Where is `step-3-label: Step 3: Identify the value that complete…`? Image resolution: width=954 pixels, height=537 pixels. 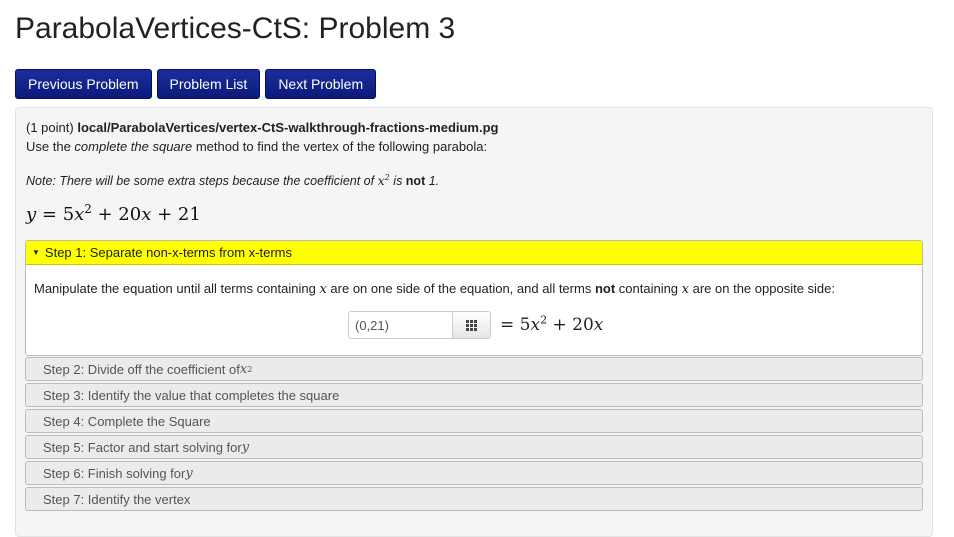 step-3-label: Step 3: Identify the value that complete… is located at coordinates (191, 395).